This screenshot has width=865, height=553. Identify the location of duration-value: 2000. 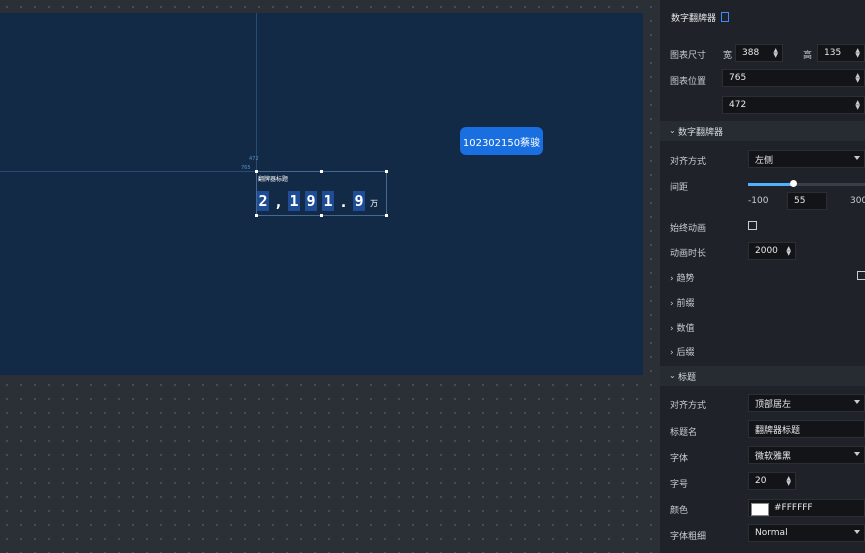
(766, 251).